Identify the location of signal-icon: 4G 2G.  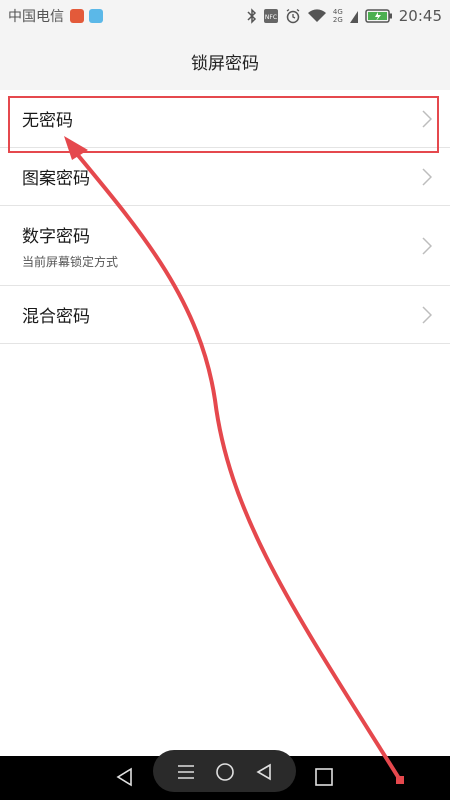
(338, 16).